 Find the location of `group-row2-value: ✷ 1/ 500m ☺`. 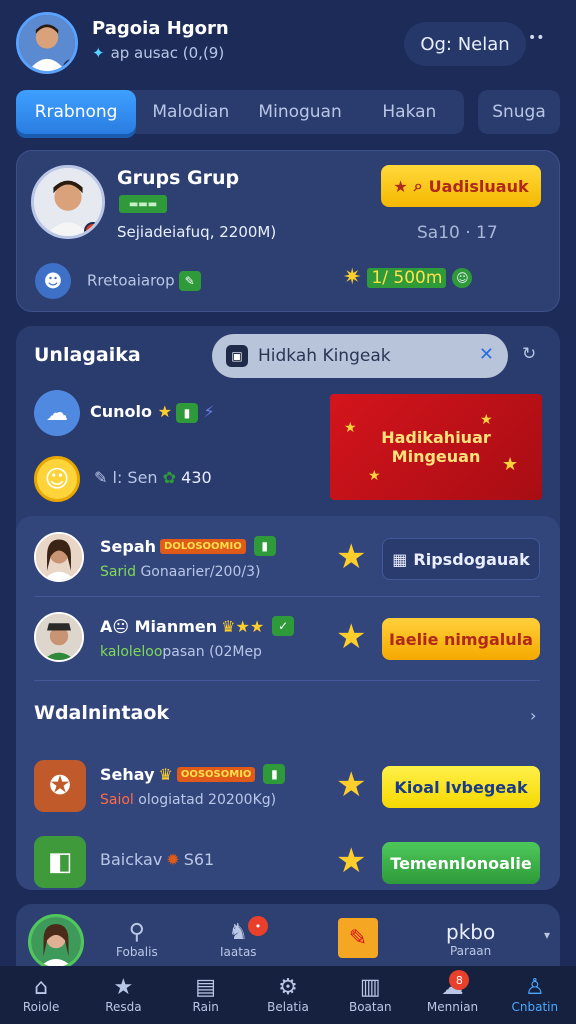

group-row2-value: ✷ 1/ 500m ☺ is located at coordinates (408, 277).